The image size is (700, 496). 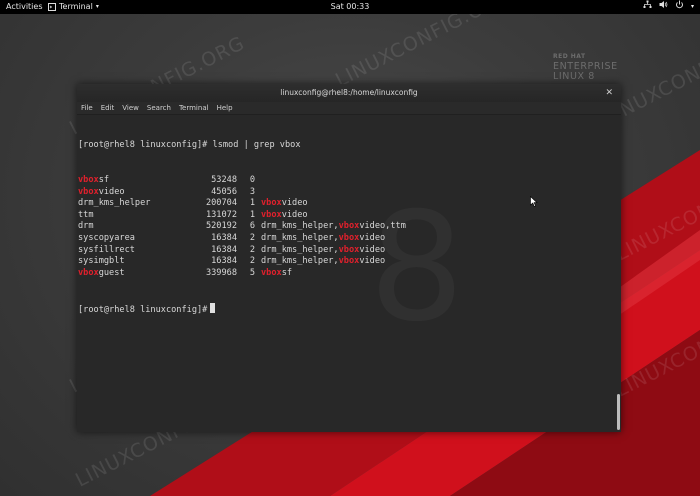 What do you see at coordinates (242, 193) in the screenshot?
I see `module-row: vboxvideo 45056 3` at bounding box center [242, 193].